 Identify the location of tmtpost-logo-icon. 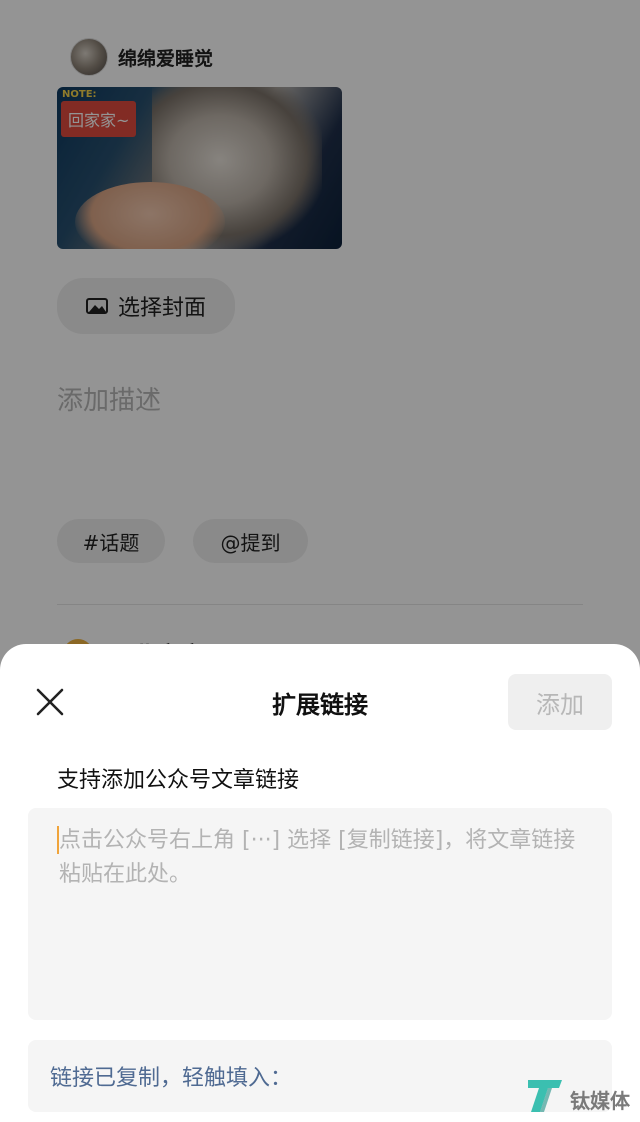
(545, 1096).